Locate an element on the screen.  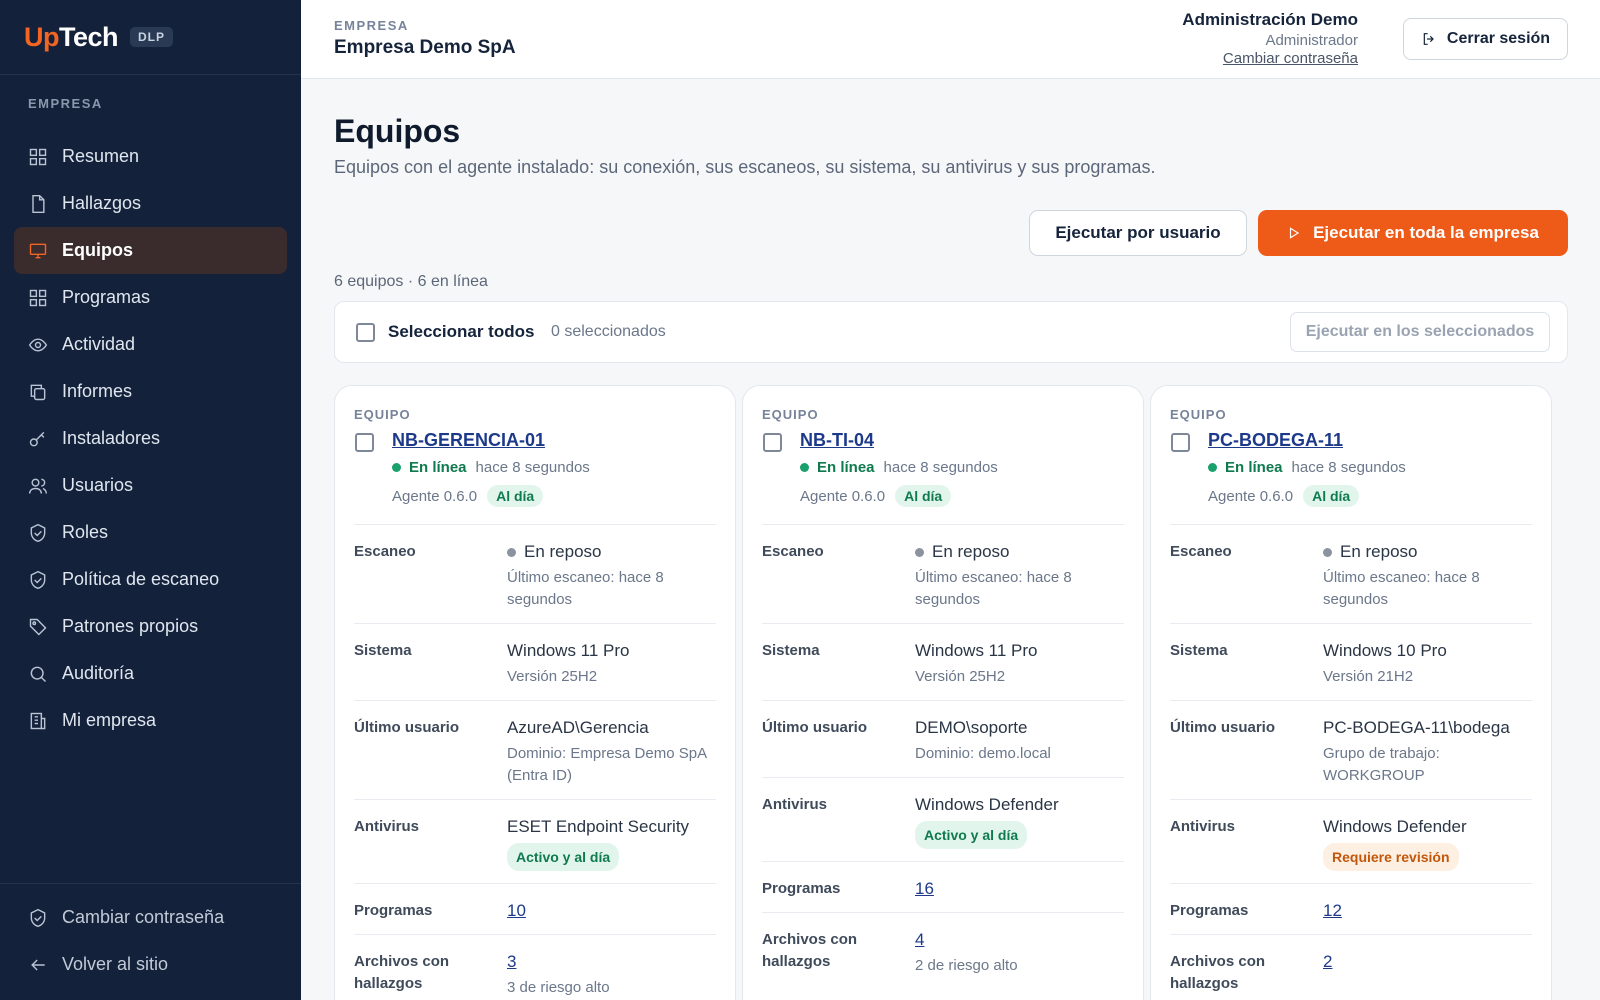
select-all-label: Seleccionar todos is located at coordinates (461, 332).